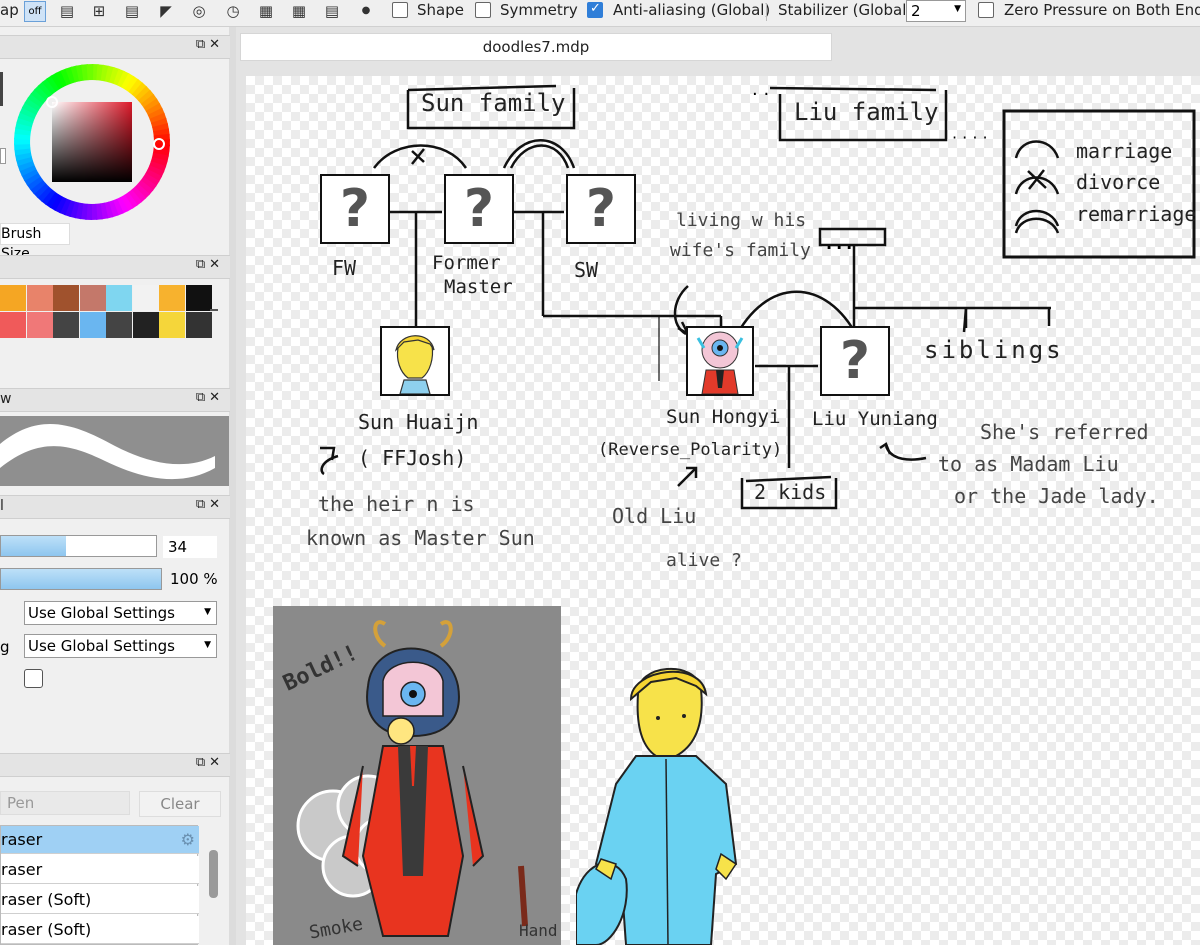  I want to click on sun-hongyi-label: Sun Hongyi, so click(723, 417).